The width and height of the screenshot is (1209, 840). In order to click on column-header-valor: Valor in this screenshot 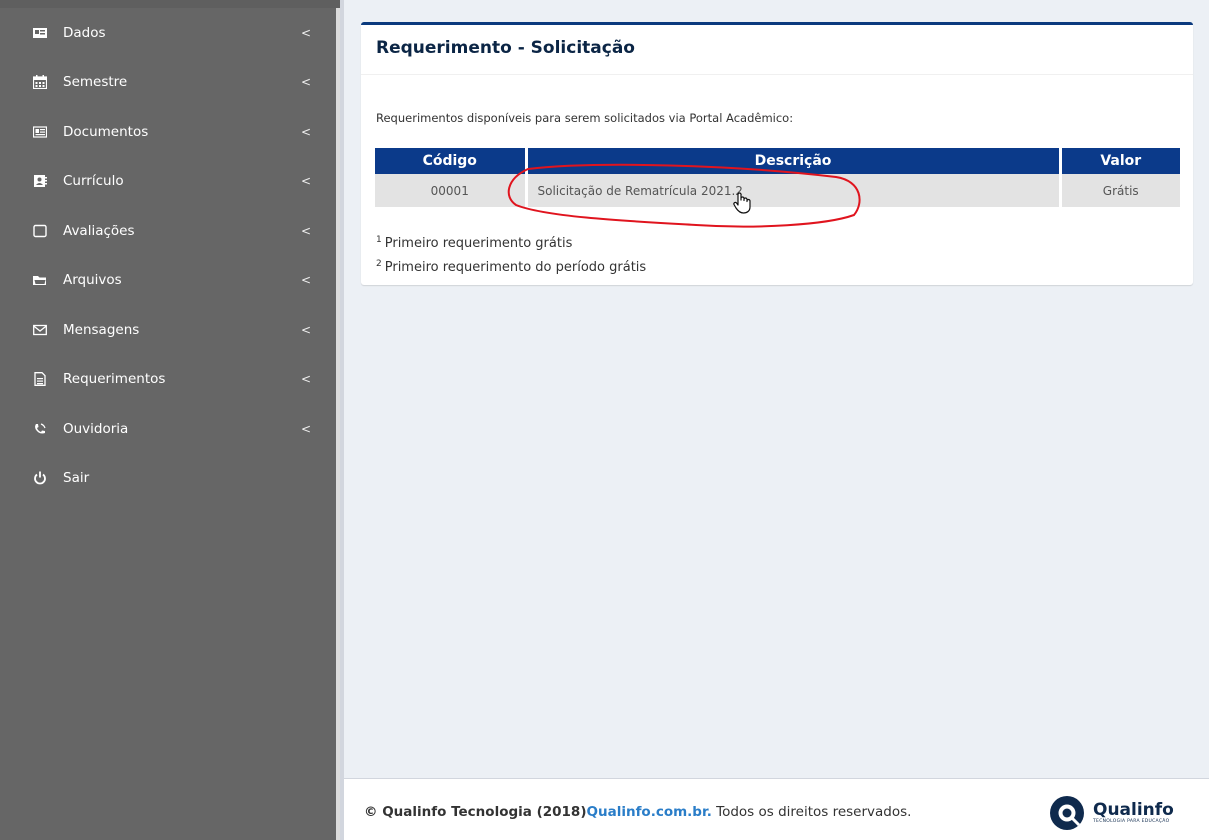, I will do `click(1119, 161)`.